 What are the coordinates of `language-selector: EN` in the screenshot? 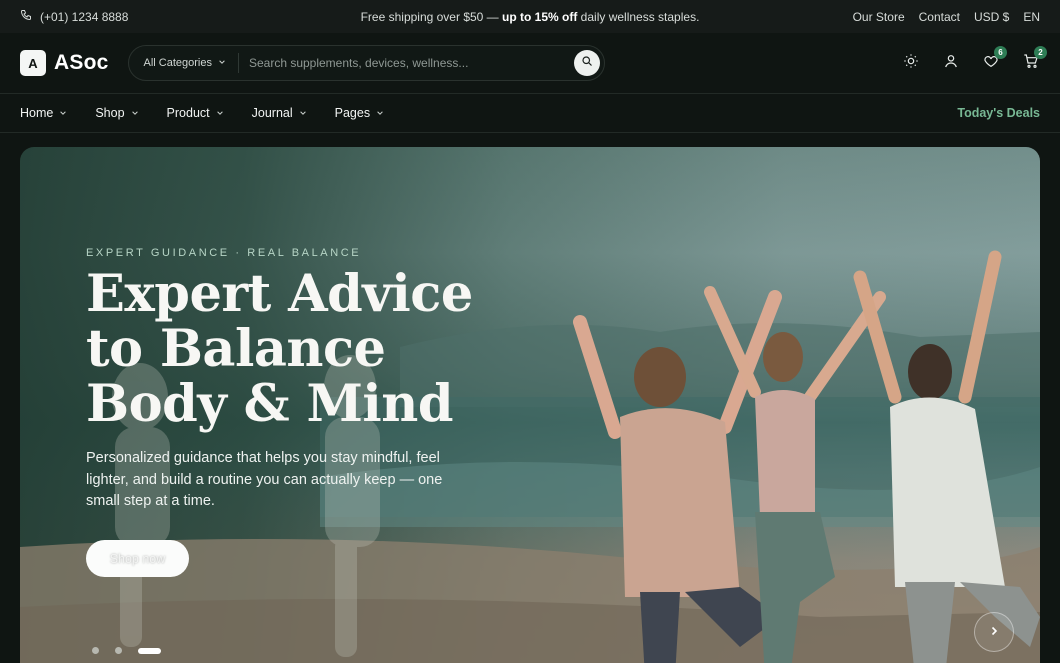 It's located at (1031, 17).